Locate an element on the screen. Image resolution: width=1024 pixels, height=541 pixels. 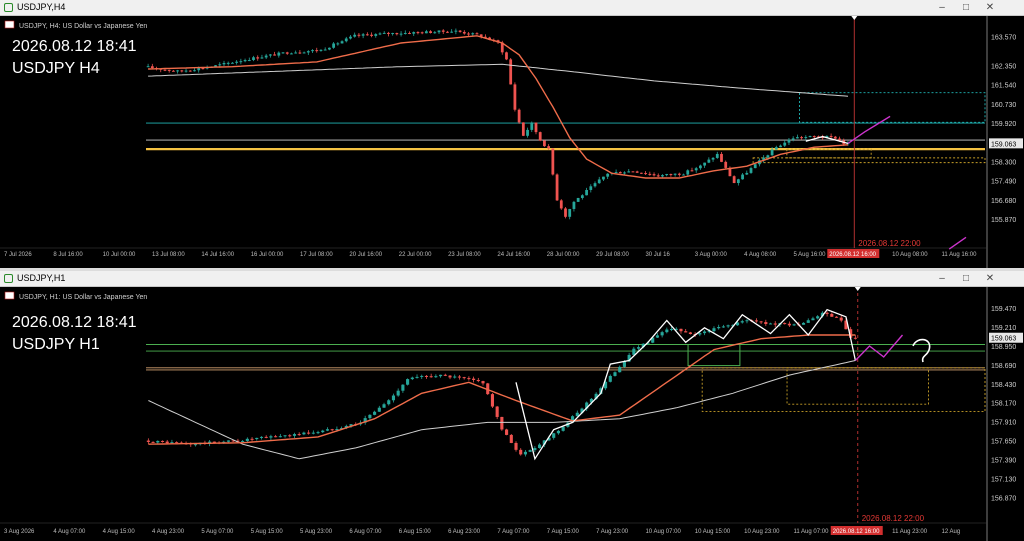
time-tick-label: 13 Jul 08:00 is located at coordinates (168, 255).